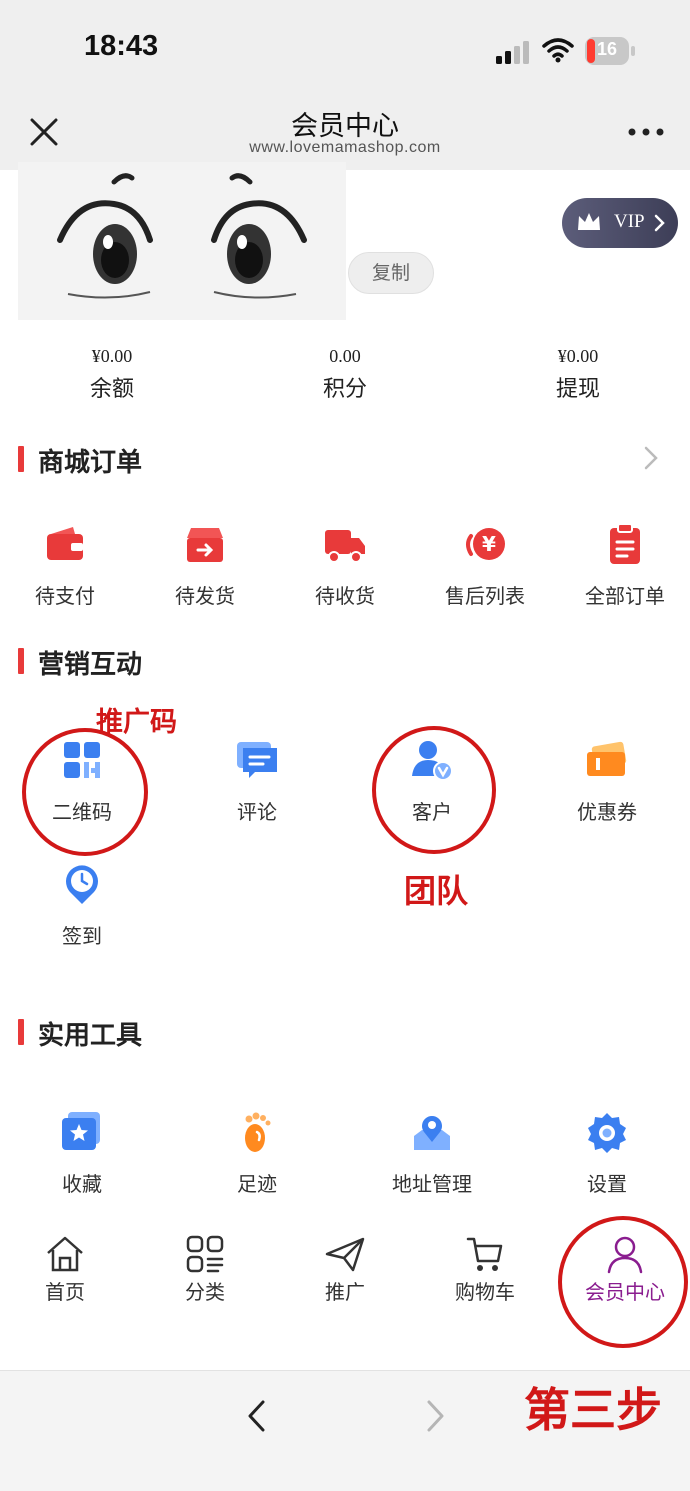 The image size is (690, 1491). Describe the element at coordinates (82, 936) in the screenshot. I see `grid-label: 签到` at that location.